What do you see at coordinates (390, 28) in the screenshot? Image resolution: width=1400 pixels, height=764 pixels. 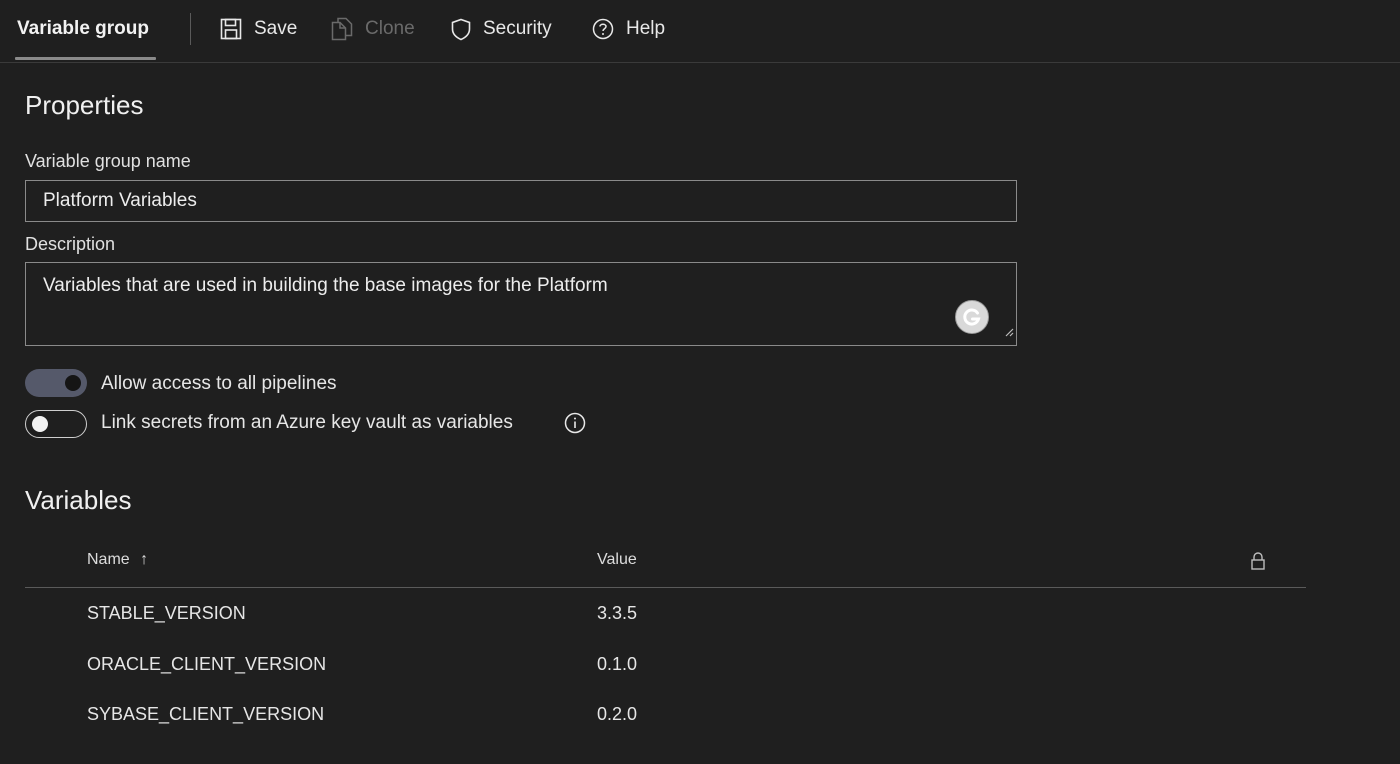 I see `clone-label: Clone` at bounding box center [390, 28].